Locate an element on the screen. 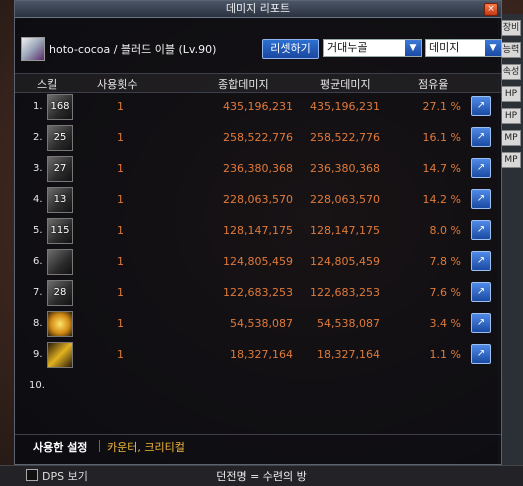 The height and width of the screenshot is (486, 523). row-share: 14.2 % is located at coordinates (441, 199).